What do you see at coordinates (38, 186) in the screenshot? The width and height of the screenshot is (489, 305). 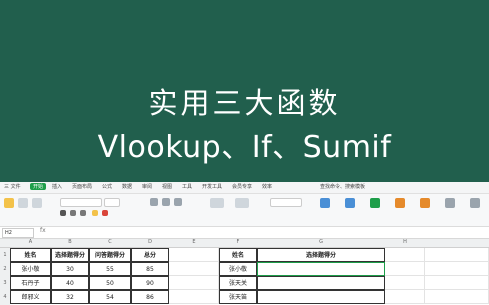 I see `menu-home: 开始` at bounding box center [38, 186].